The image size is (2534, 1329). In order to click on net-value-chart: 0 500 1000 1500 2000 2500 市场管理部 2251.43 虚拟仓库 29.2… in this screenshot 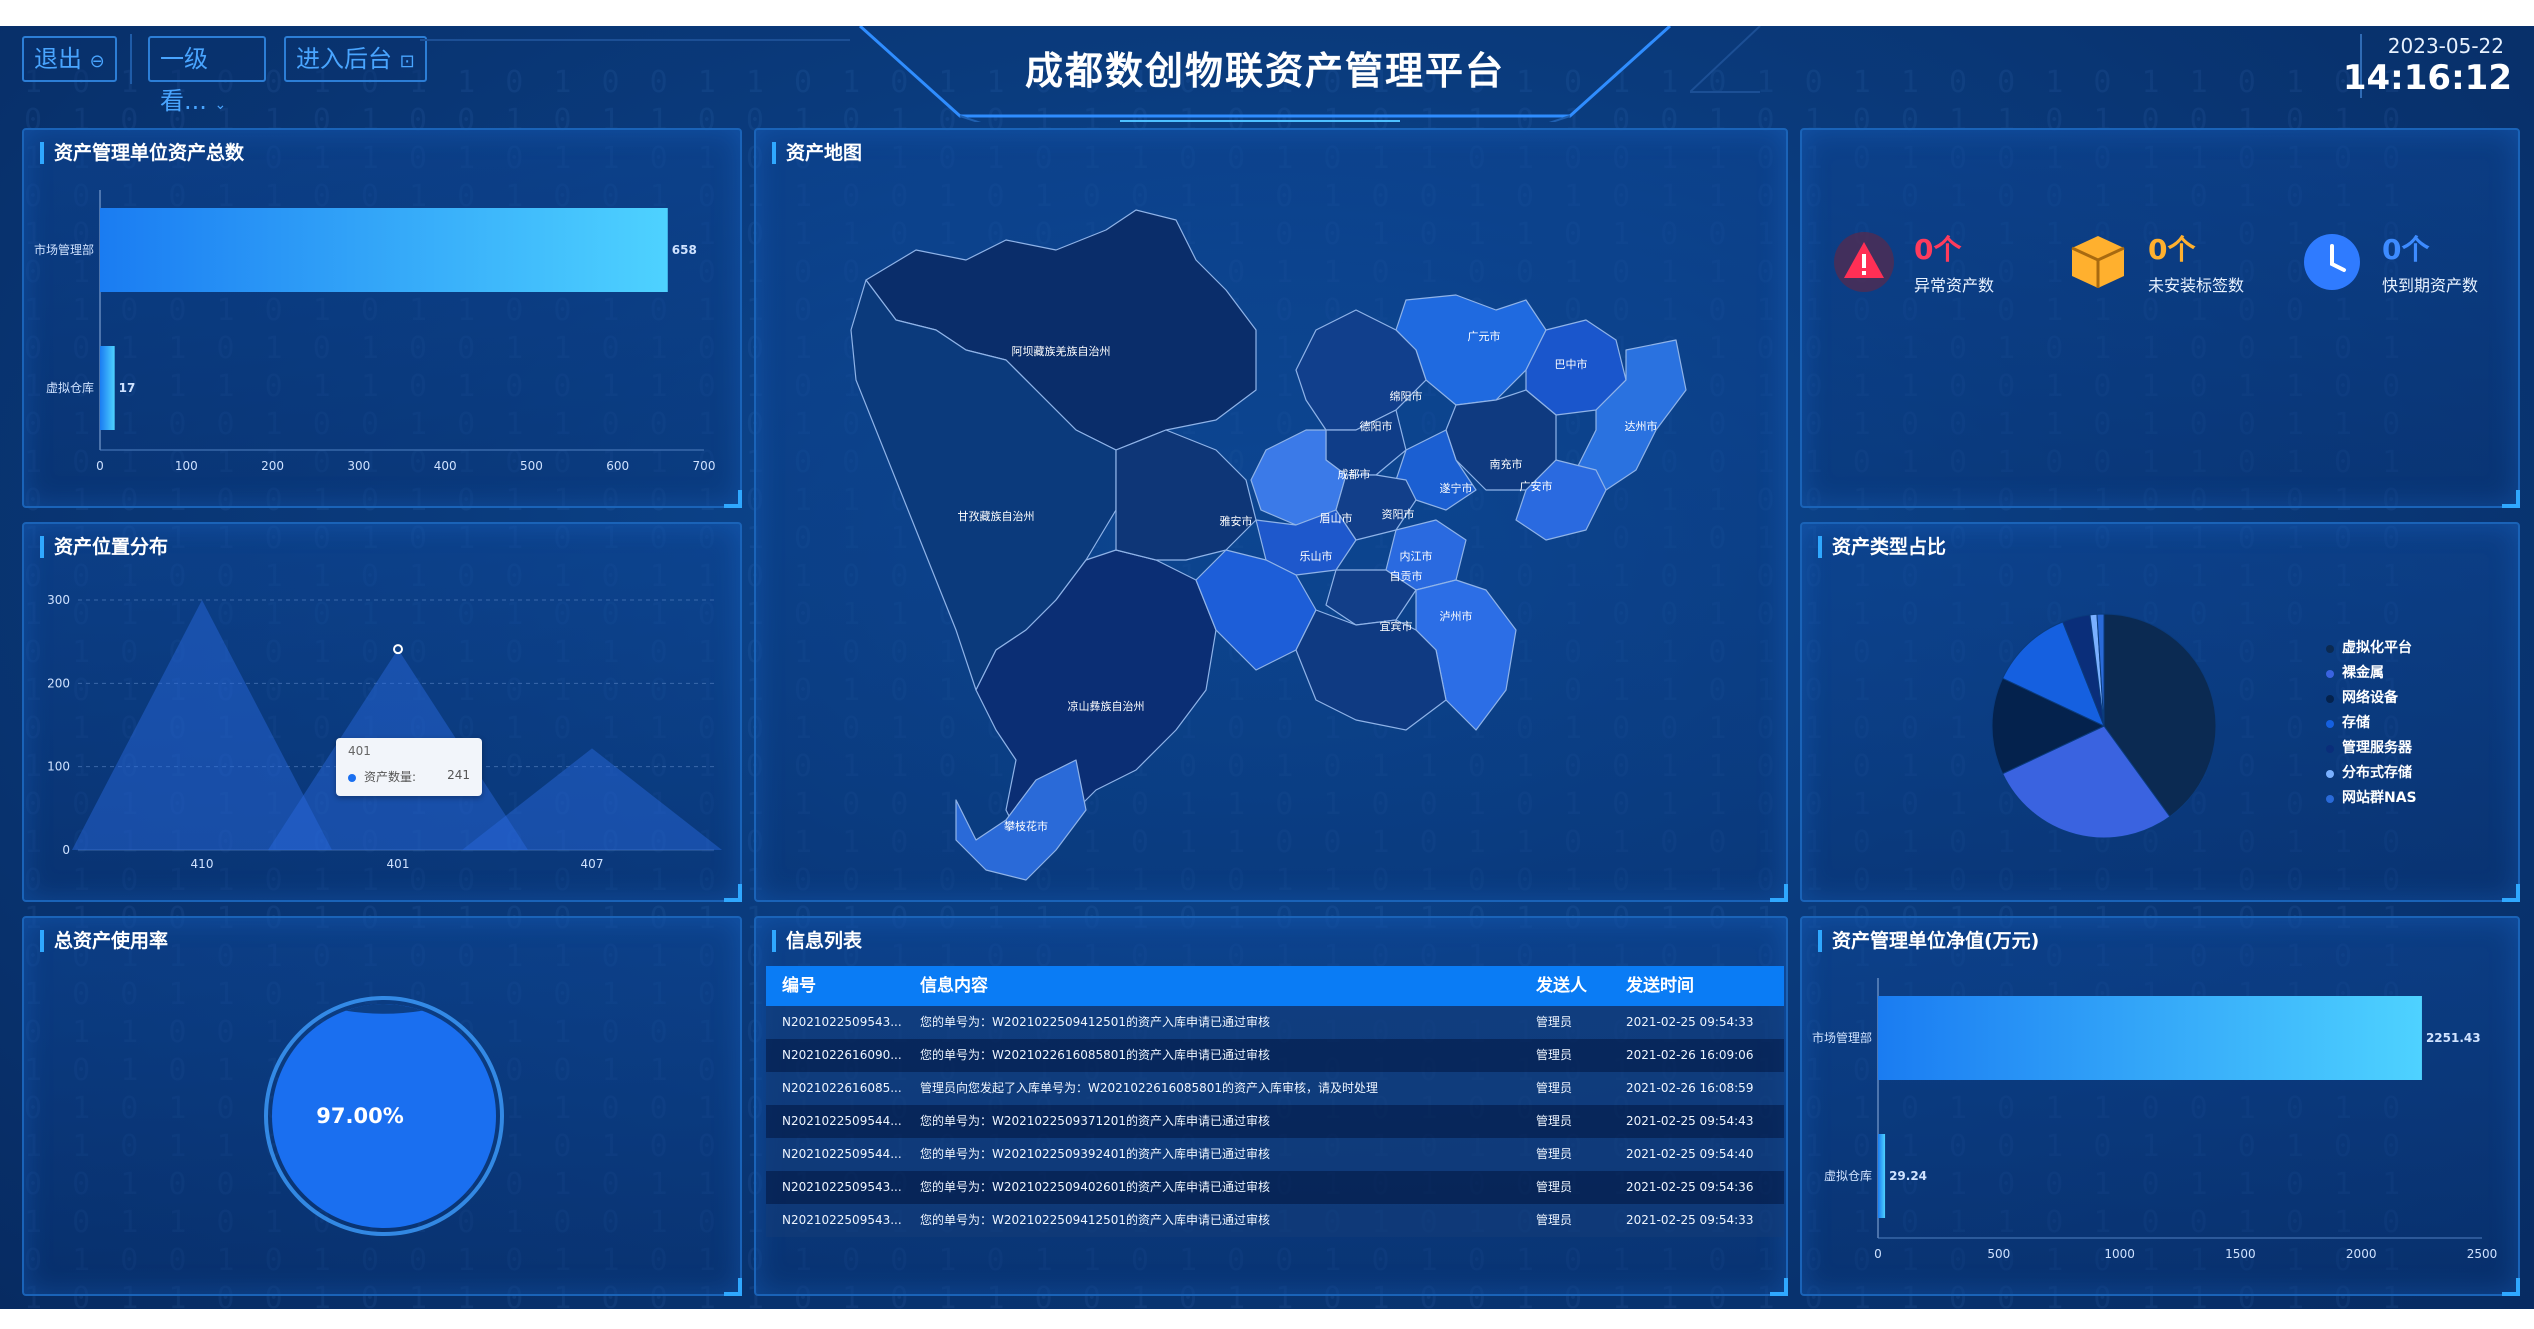, I will do `click(2155, 1119)`.